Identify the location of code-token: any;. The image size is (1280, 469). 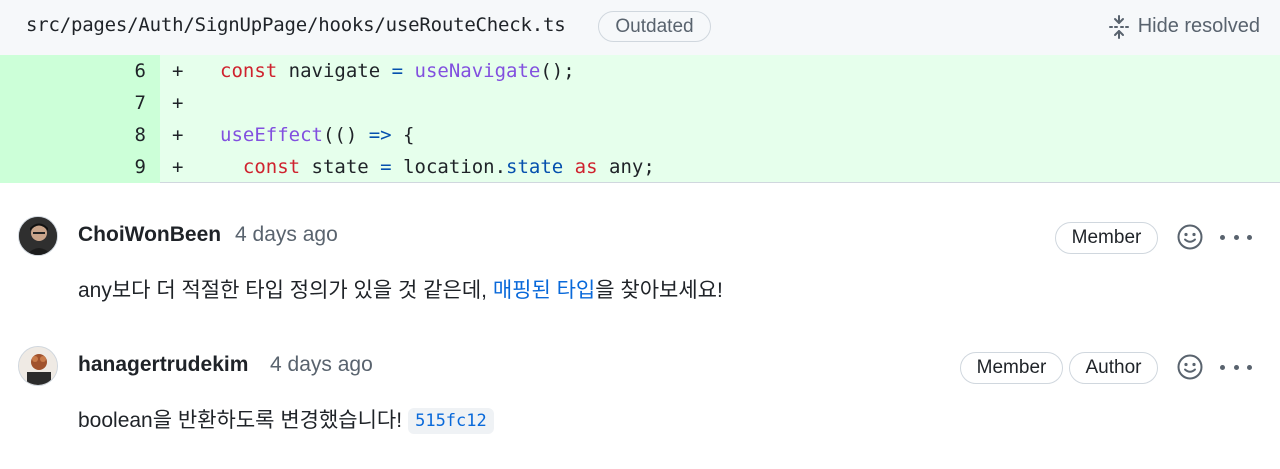
(626, 167).